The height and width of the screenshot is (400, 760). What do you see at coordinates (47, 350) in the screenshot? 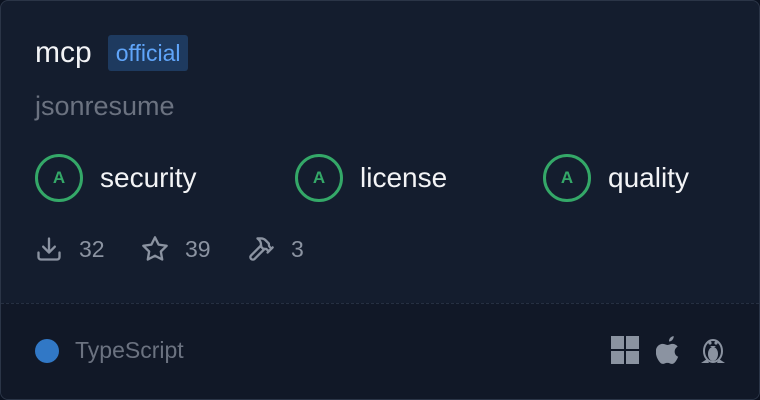
I see `language-color-dot` at bounding box center [47, 350].